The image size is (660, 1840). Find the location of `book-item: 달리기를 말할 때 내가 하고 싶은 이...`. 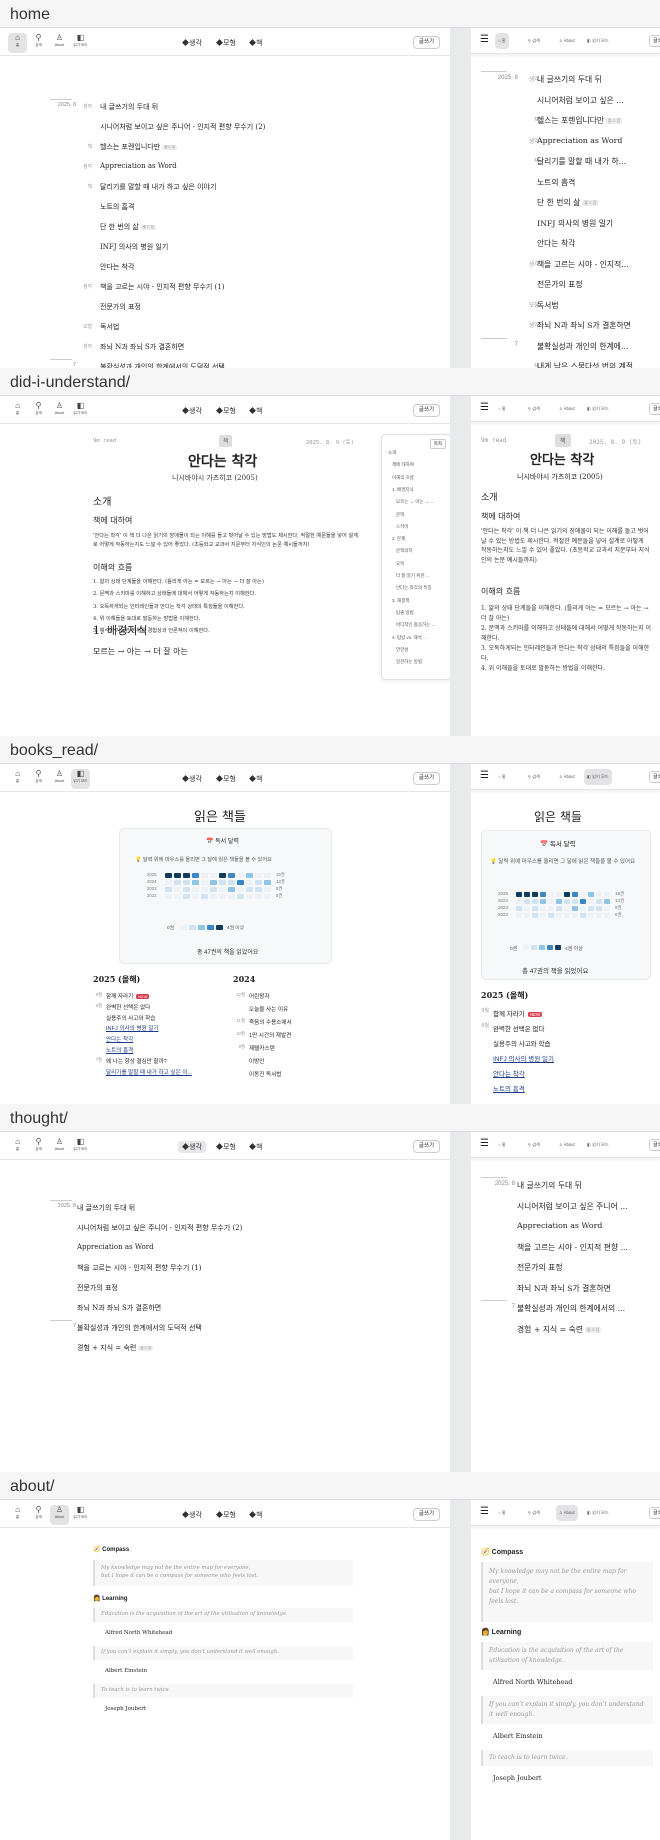

book-item: 달리기를 말할 때 내가 하고 싶은 이... is located at coordinates (149, 1072).